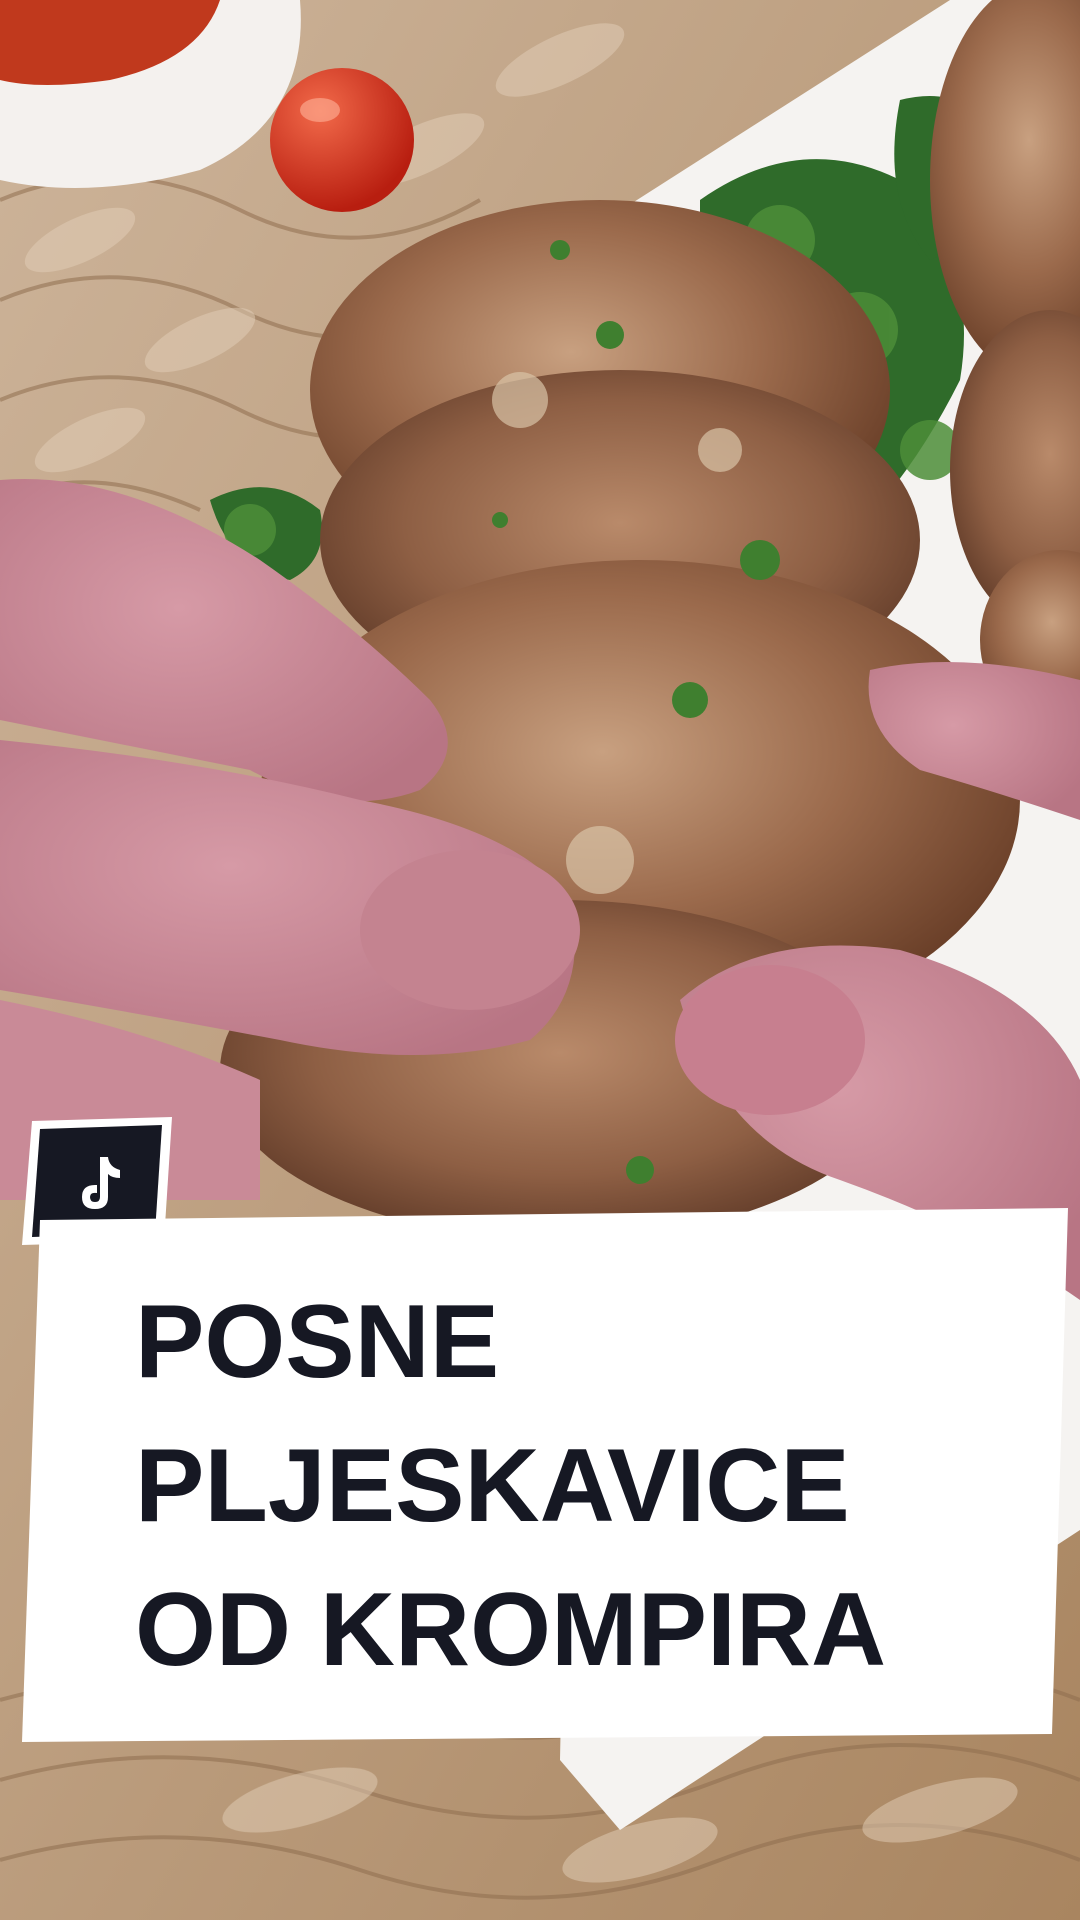 The height and width of the screenshot is (1920, 1080). Describe the element at coordinates (317, 1342) in the screenshot. I see `title-line-1: POSNE` at that location.